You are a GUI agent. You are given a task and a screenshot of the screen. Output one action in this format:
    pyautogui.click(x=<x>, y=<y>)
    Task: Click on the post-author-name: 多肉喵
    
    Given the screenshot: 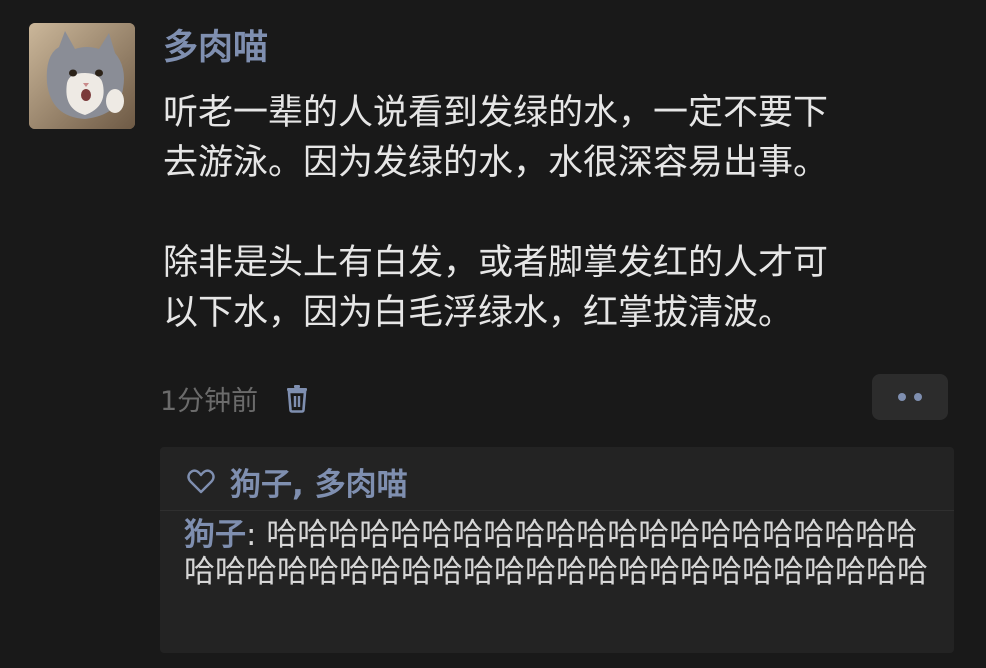 What is the action you would take?
    pyautogui.click(x=215, y=48)
    